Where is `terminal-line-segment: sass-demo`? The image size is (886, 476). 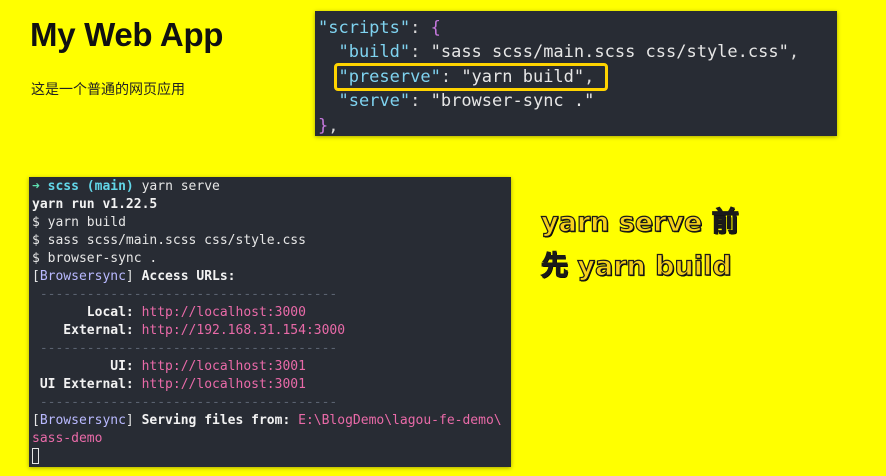
terminal-line-segment: sass-demo is located at coordinates (67, 438).